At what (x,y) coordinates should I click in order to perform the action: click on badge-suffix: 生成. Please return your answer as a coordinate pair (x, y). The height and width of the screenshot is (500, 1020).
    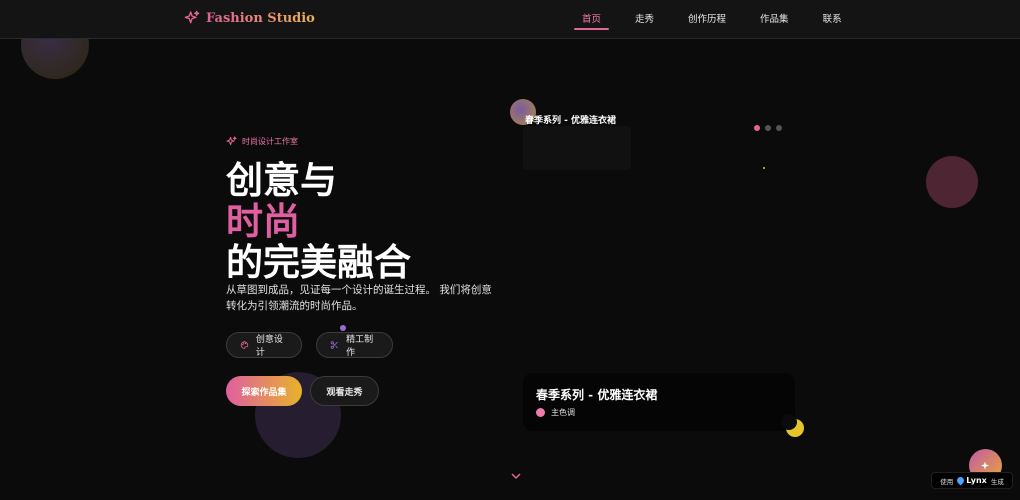
    Looking at the image, I should click on (997, 481).